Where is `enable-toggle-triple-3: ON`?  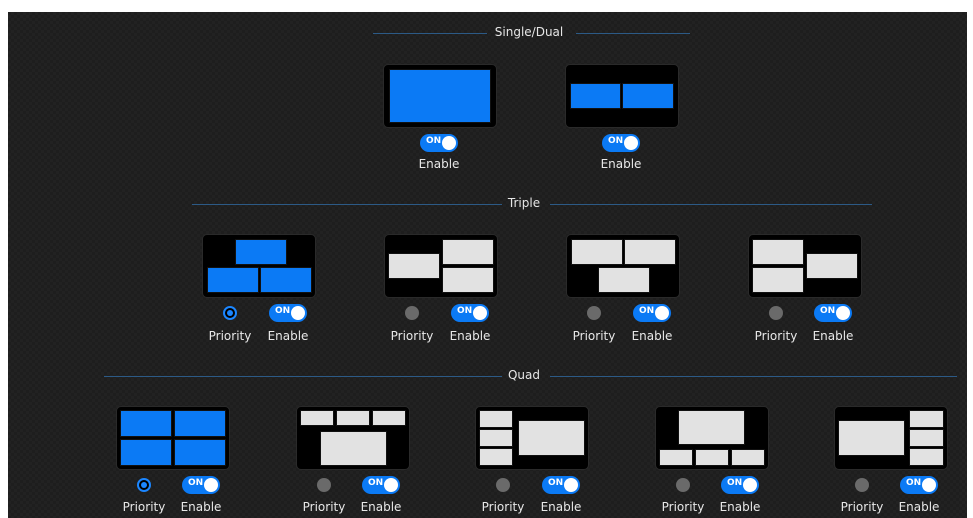
enable-toggle-triple-3: ON is located at coordinates (652, 313).